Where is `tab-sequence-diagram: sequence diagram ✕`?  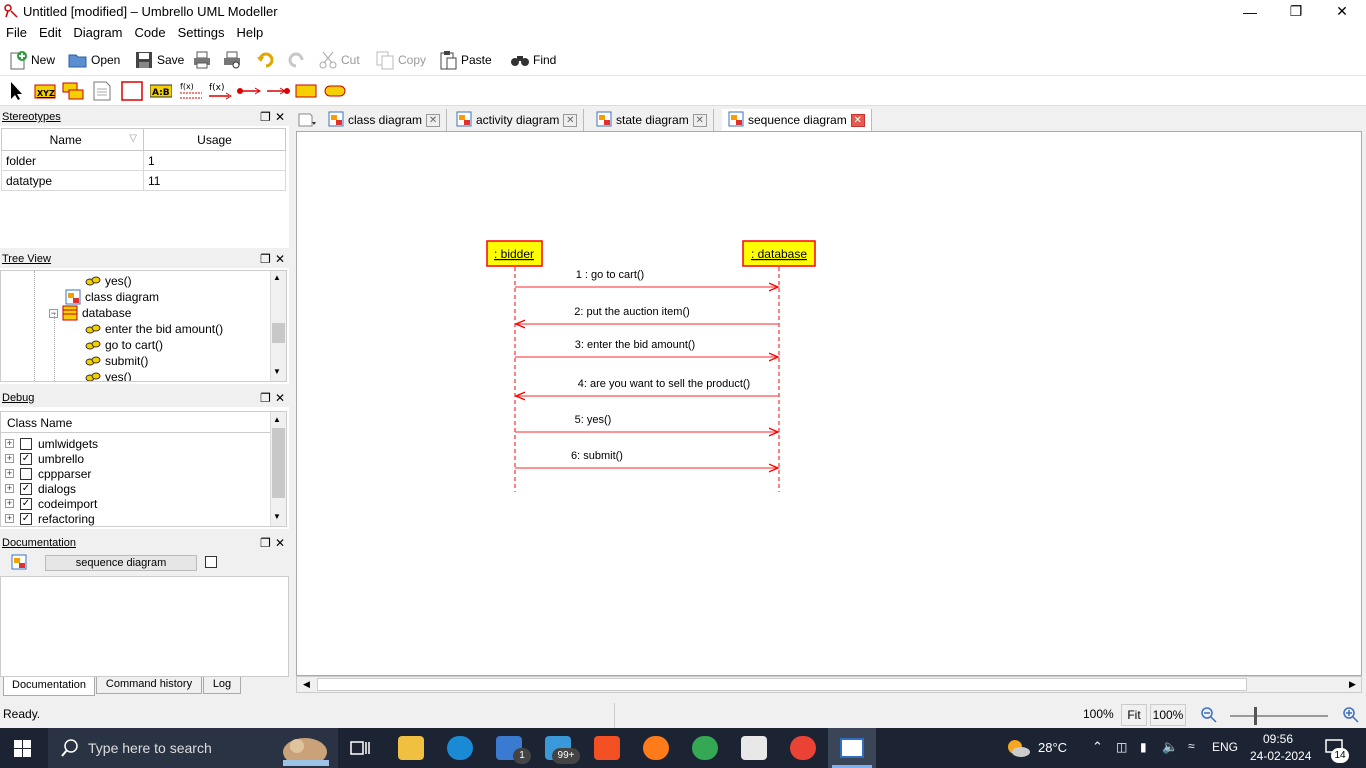
tab-sequence-diagram: sequence diagram ✕ is located at coordinates (797, 120).